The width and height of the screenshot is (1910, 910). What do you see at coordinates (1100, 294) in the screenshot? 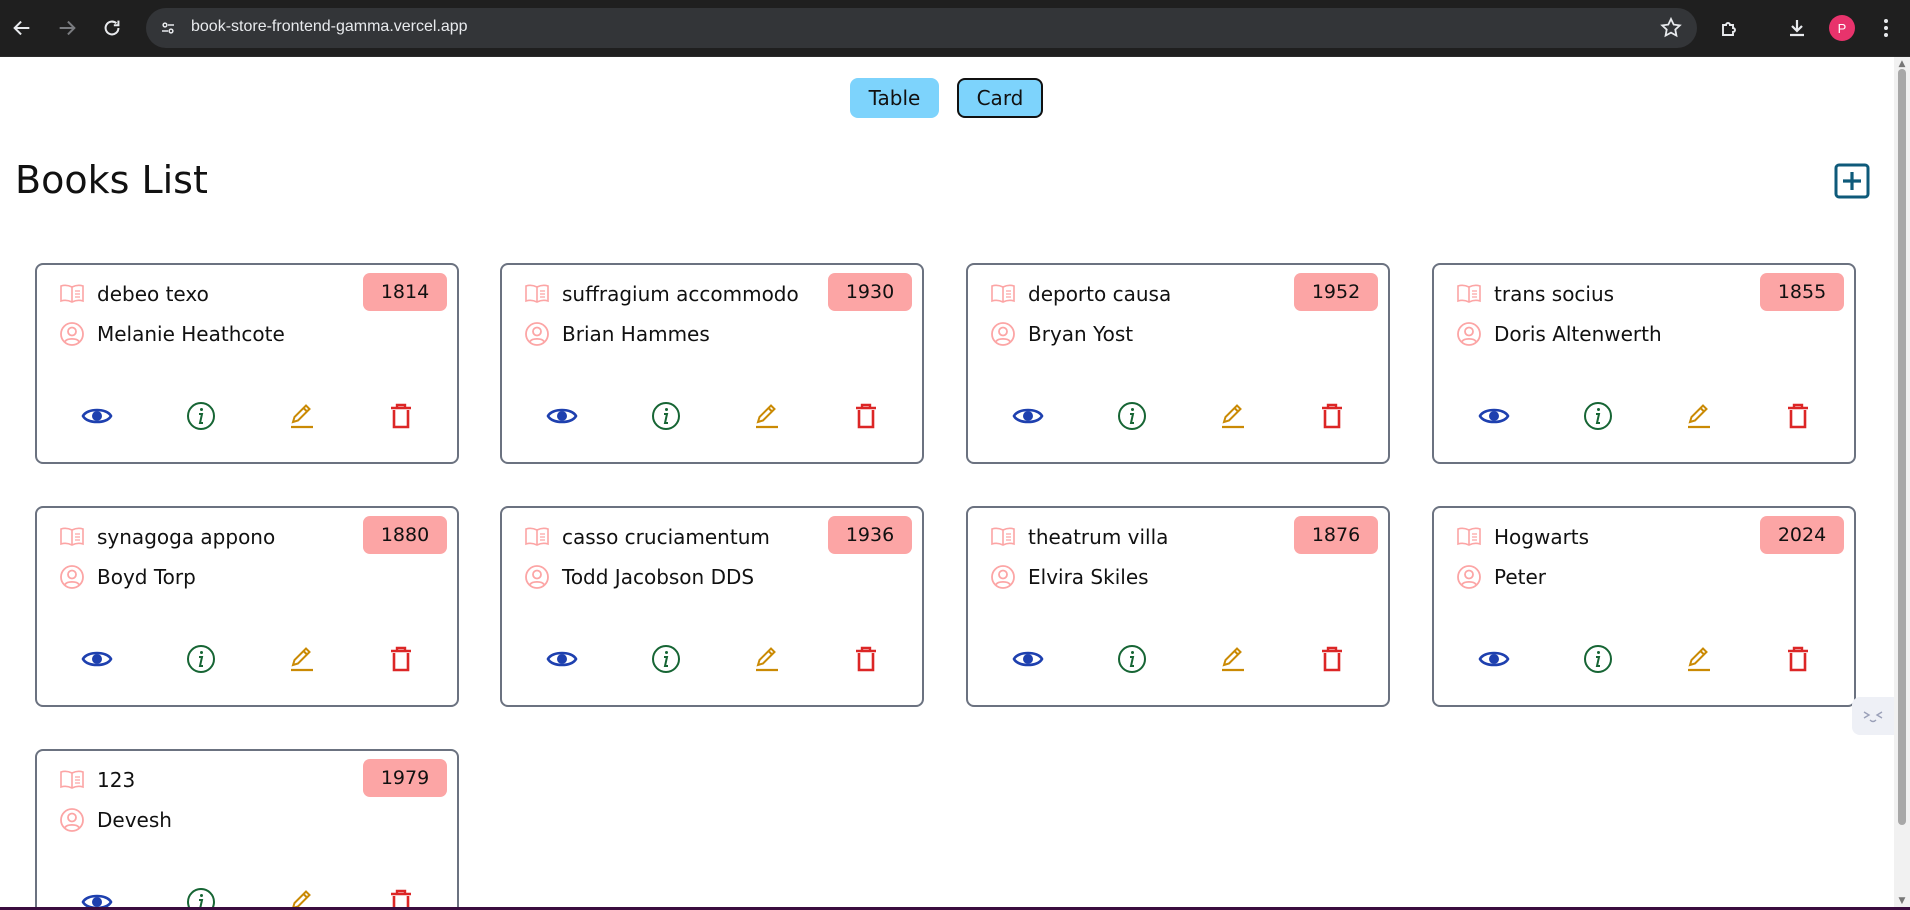
I see `book-title: deporto causa` at bounding box center [1100, 294].